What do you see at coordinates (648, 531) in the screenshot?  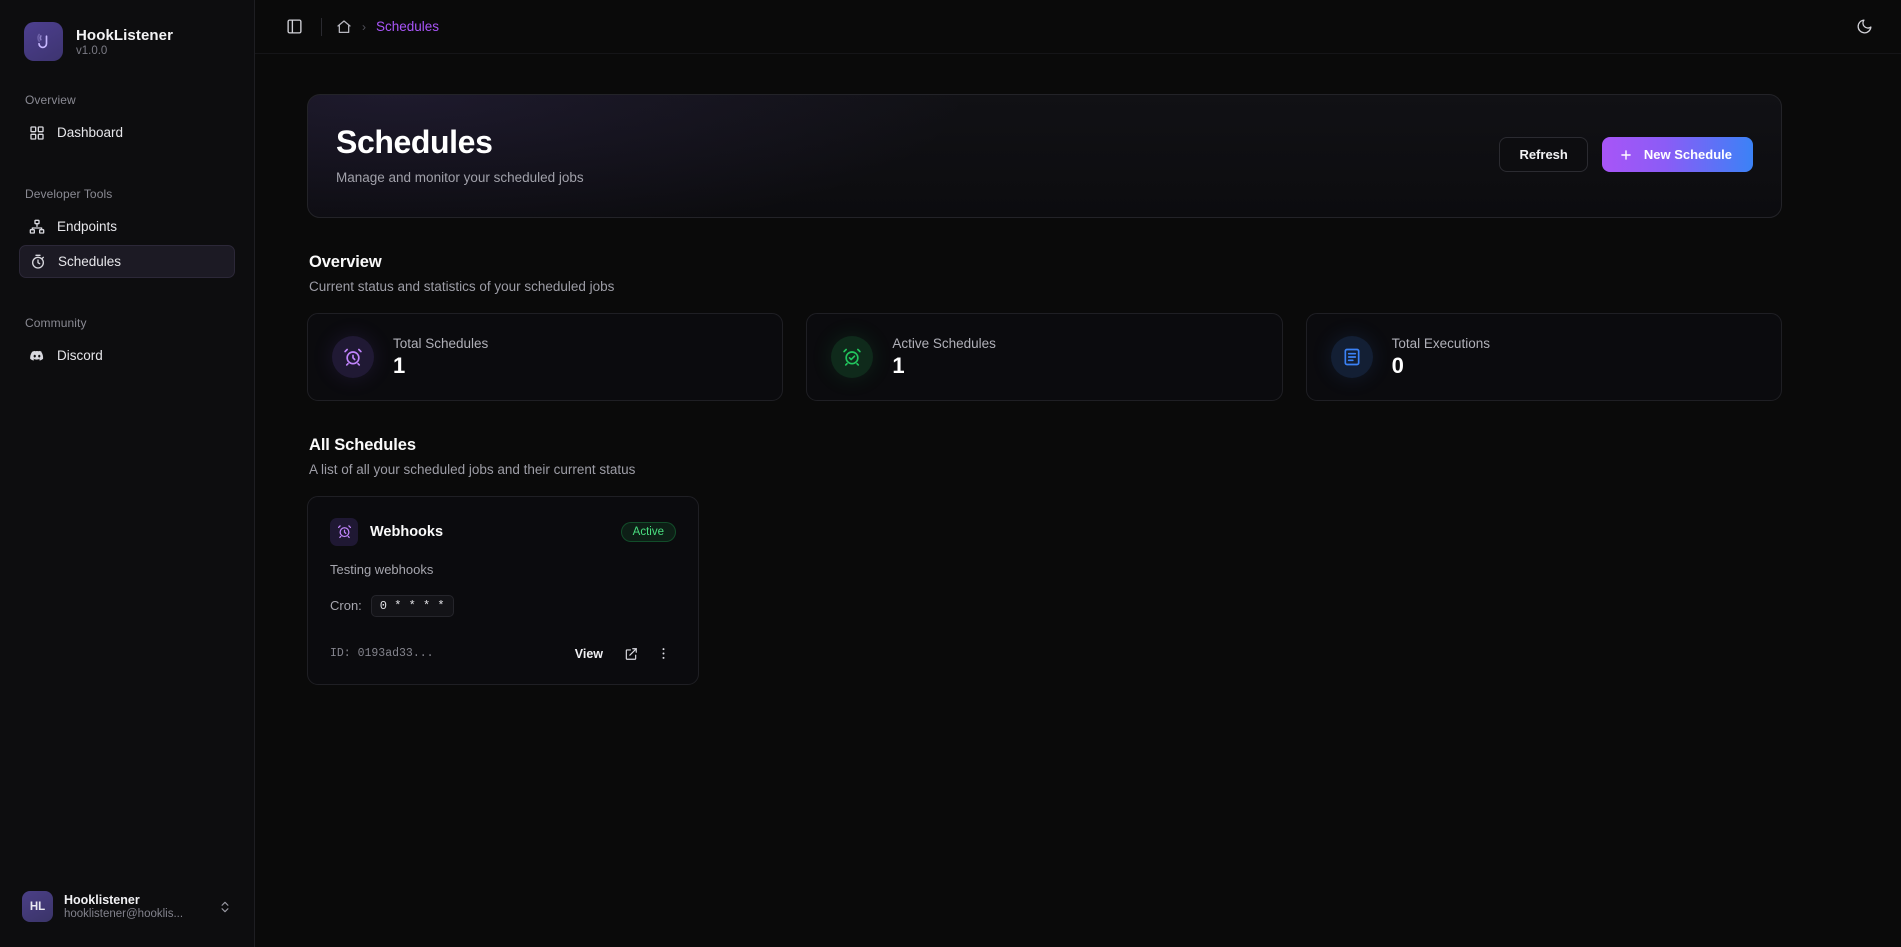 I see `status-badge: Active` at bounding box center [648, 531].